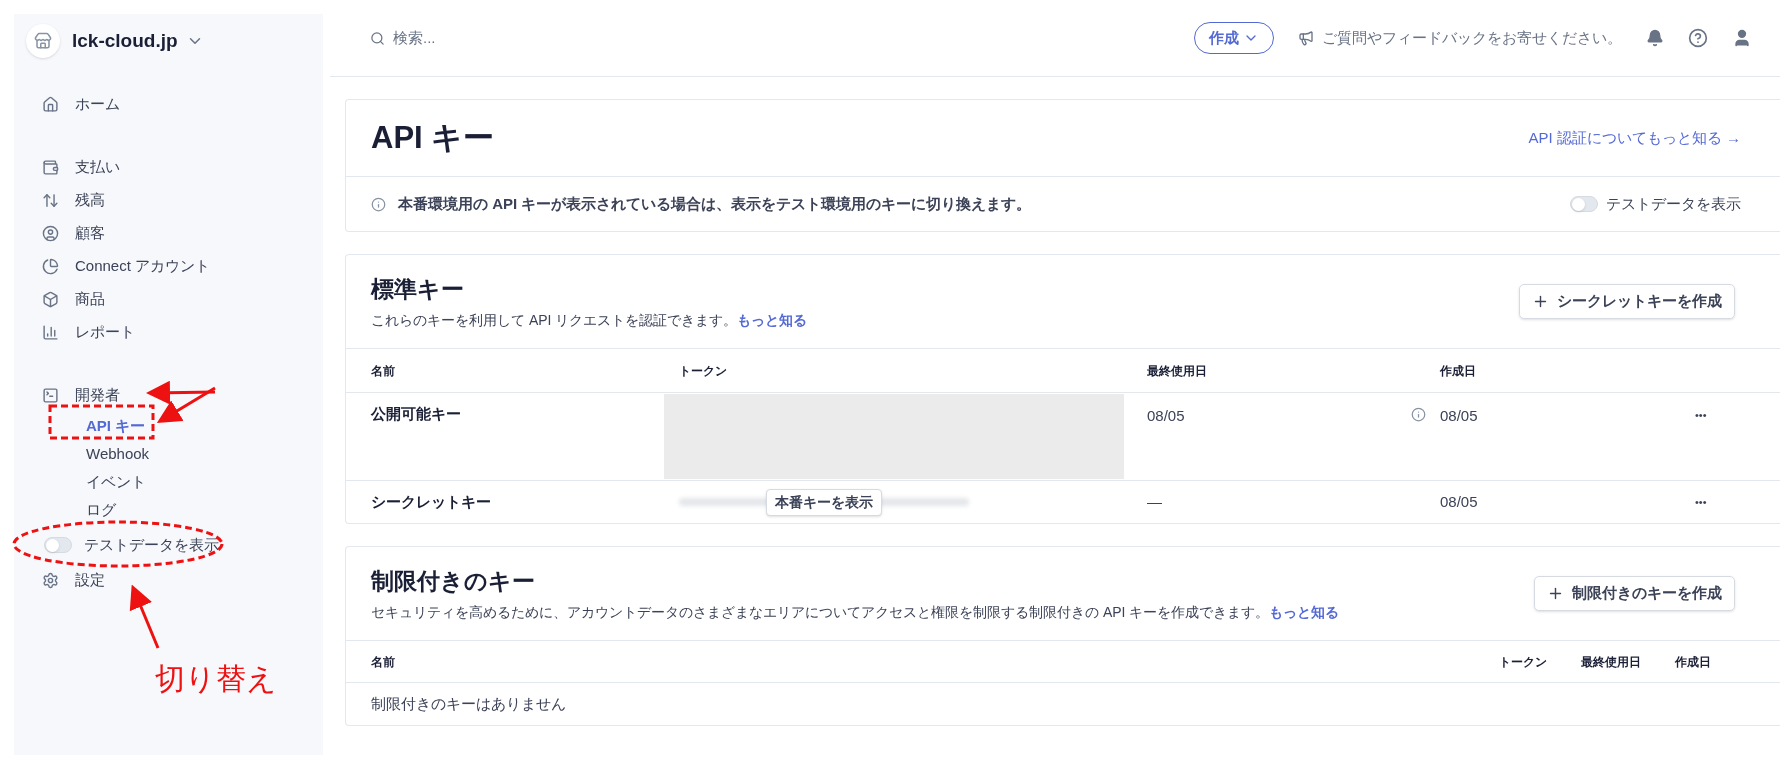 This screenshot has width=1780, height=763. What do you see at coordinates (182, 266) in the screenshot?
I see `nav-item: Connect アカウント` at bounding box center [182, 266].